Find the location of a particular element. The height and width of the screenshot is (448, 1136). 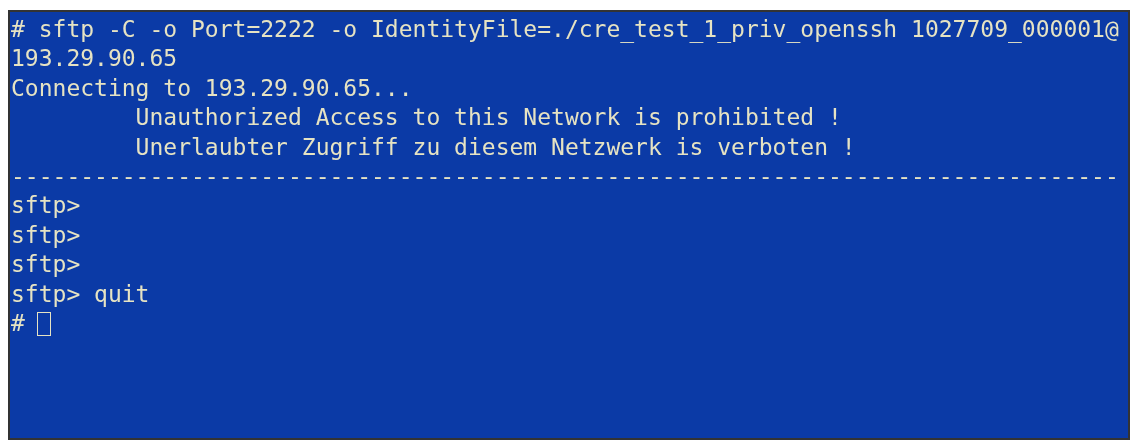

terminal-line: Unauthorized Access to this Network is prohibited ! is located at coordinates (488, 118).